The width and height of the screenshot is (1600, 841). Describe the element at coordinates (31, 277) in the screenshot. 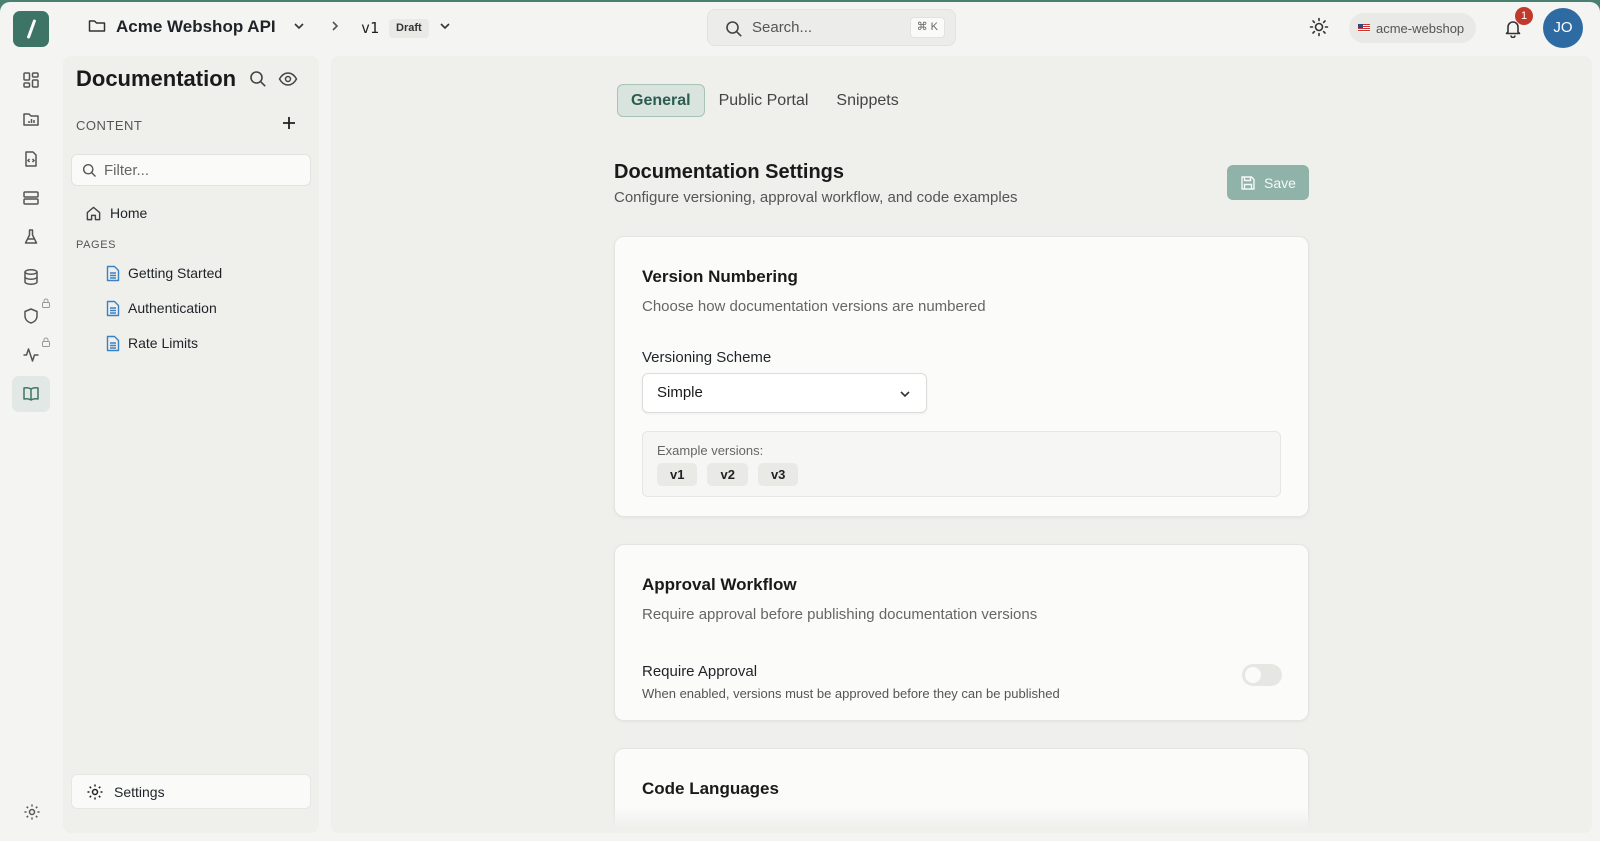

I see `database-icon` at that location.